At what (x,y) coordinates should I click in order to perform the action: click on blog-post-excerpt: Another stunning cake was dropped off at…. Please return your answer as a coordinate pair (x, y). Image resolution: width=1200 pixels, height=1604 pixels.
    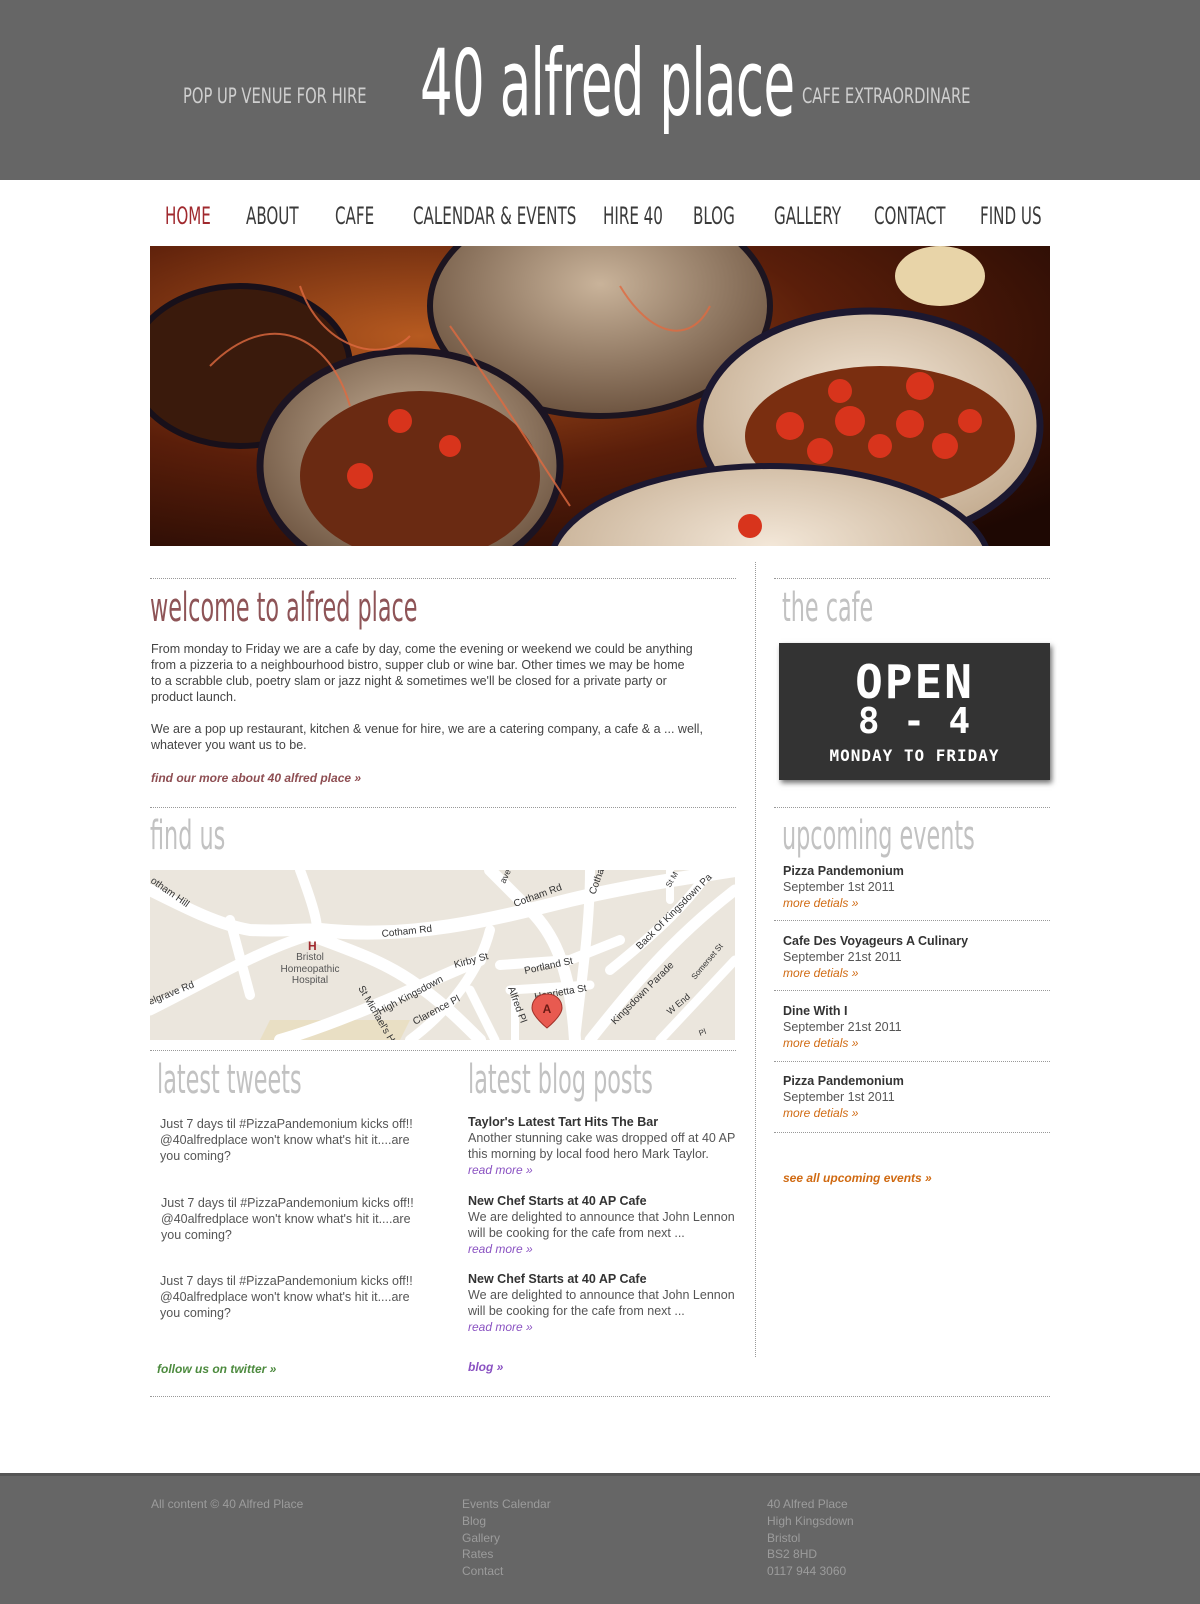
    Looking at the image, I should click on (602, 1146).